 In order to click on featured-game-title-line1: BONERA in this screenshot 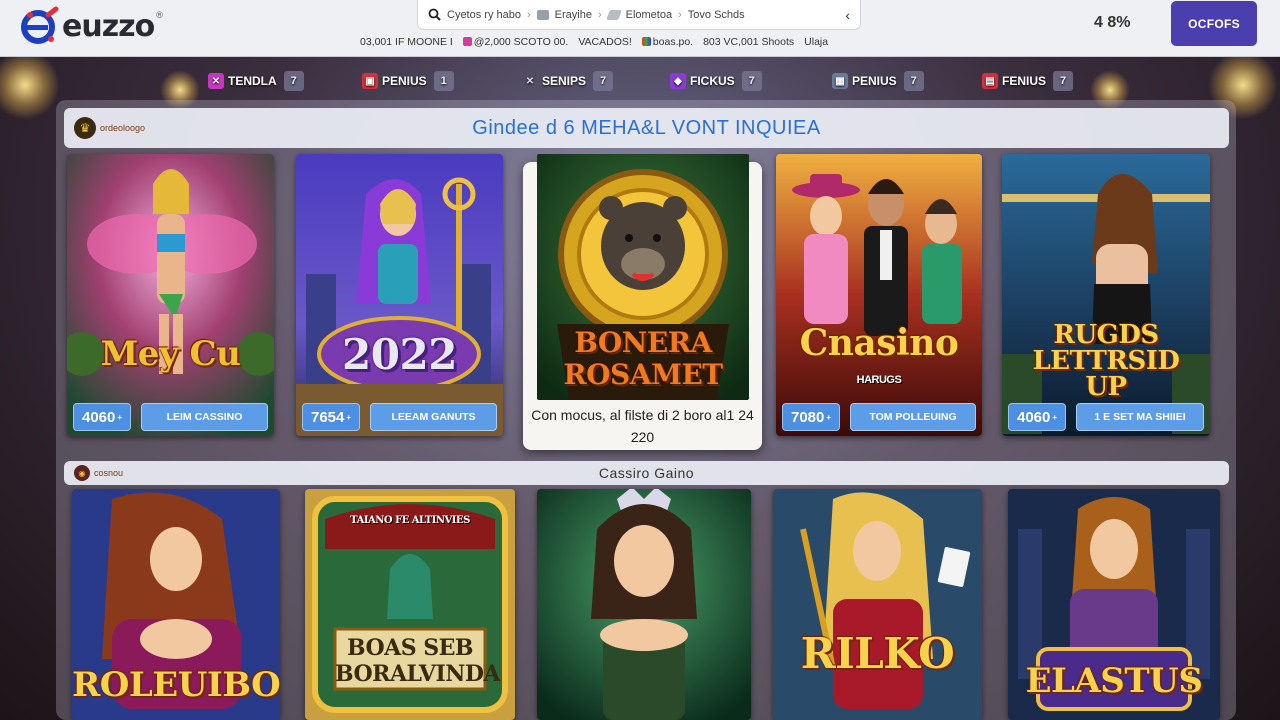, I will do `click(643, 342)`.